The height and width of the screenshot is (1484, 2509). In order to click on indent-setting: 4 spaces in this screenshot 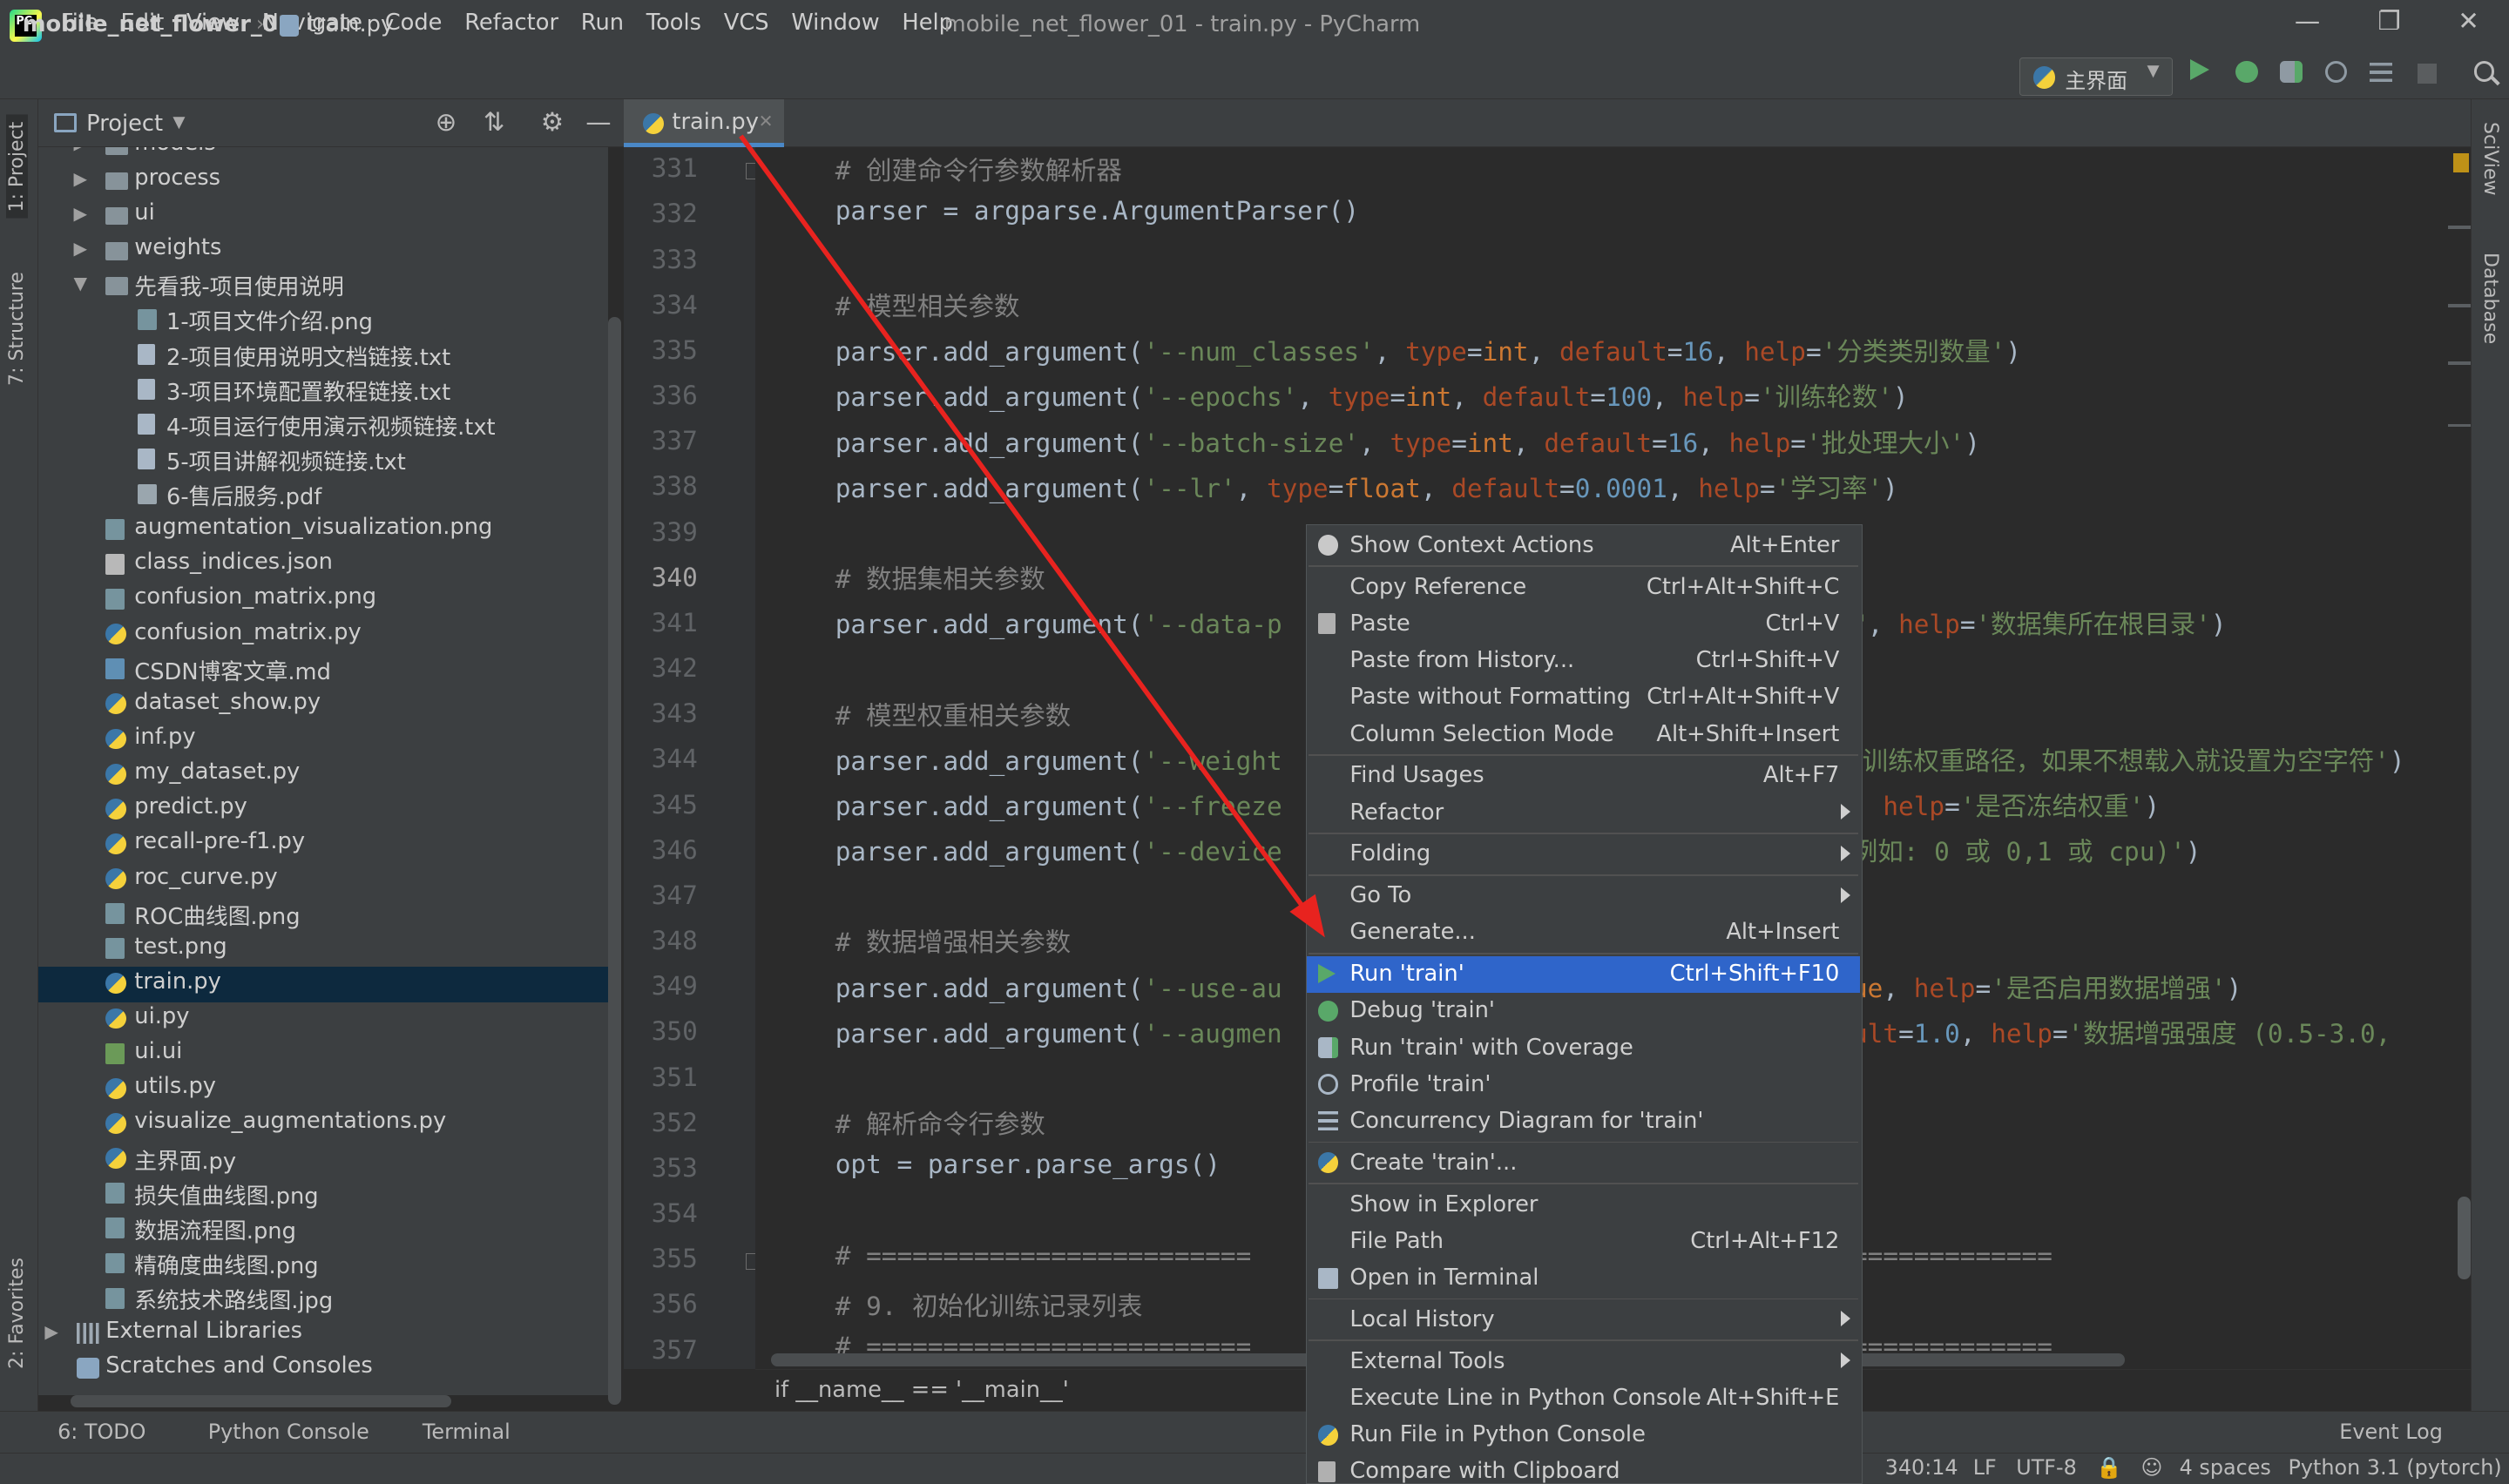, I will do `click(2225, 1467)`.